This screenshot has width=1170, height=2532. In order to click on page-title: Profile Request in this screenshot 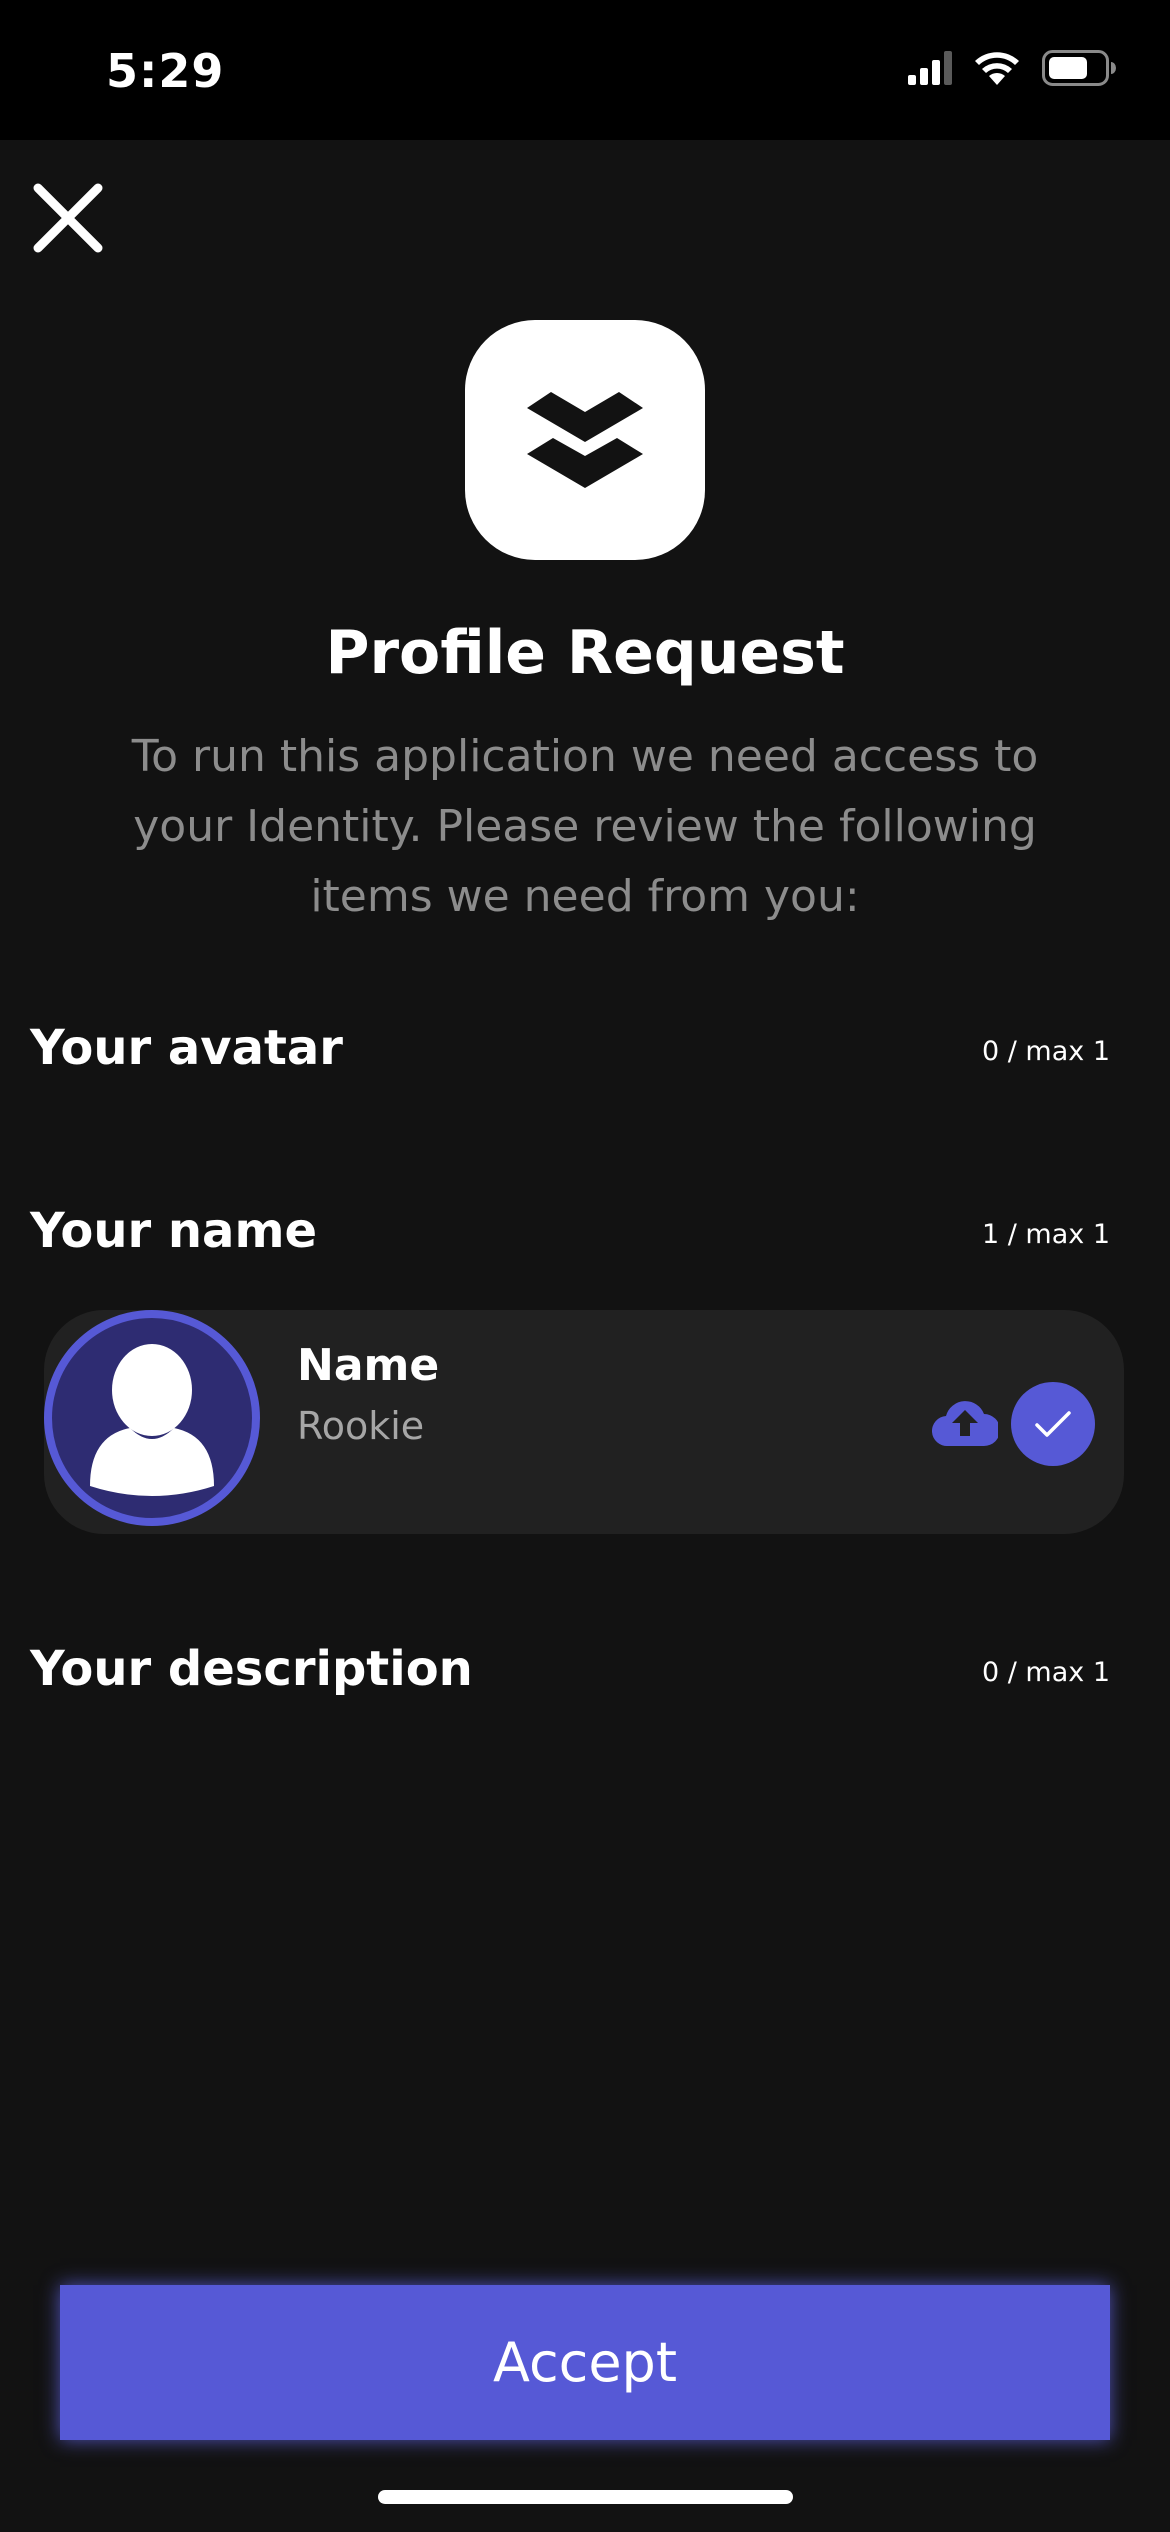, I will do `click(585, 653)`.